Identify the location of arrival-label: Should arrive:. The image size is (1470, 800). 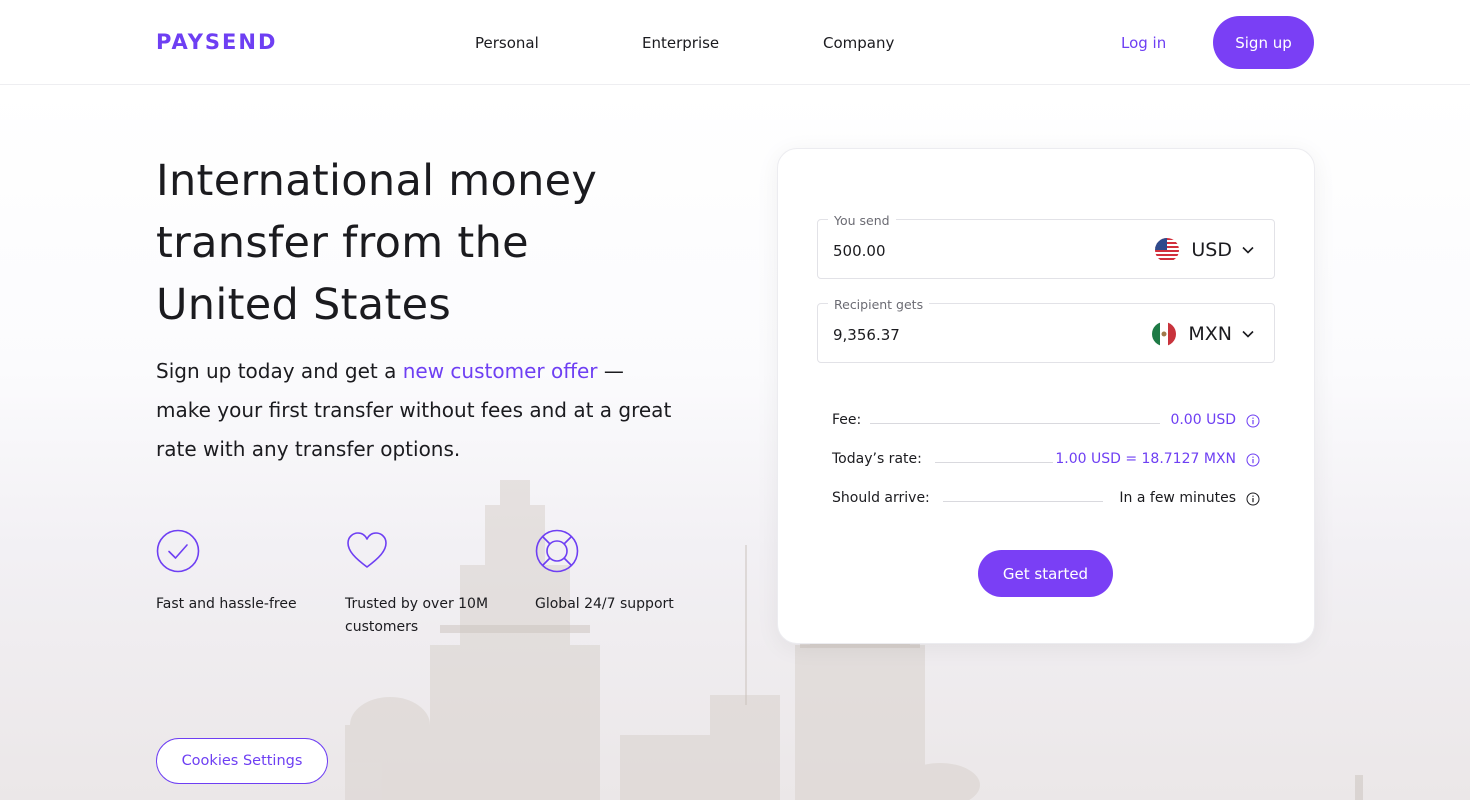
(881, 498).